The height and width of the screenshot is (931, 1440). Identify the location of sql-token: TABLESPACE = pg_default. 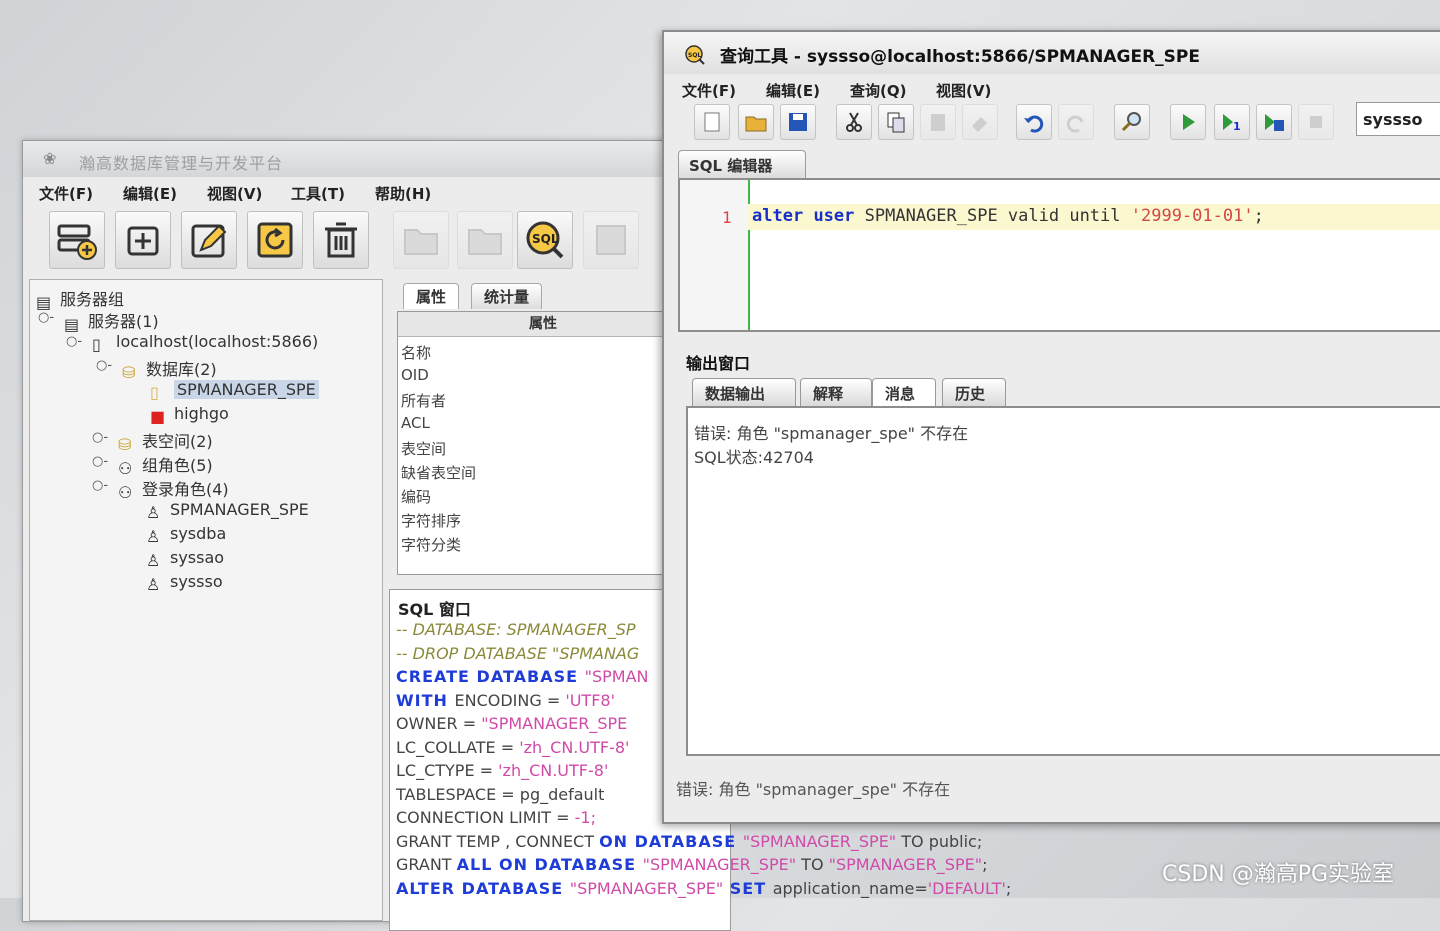
(500, 794).